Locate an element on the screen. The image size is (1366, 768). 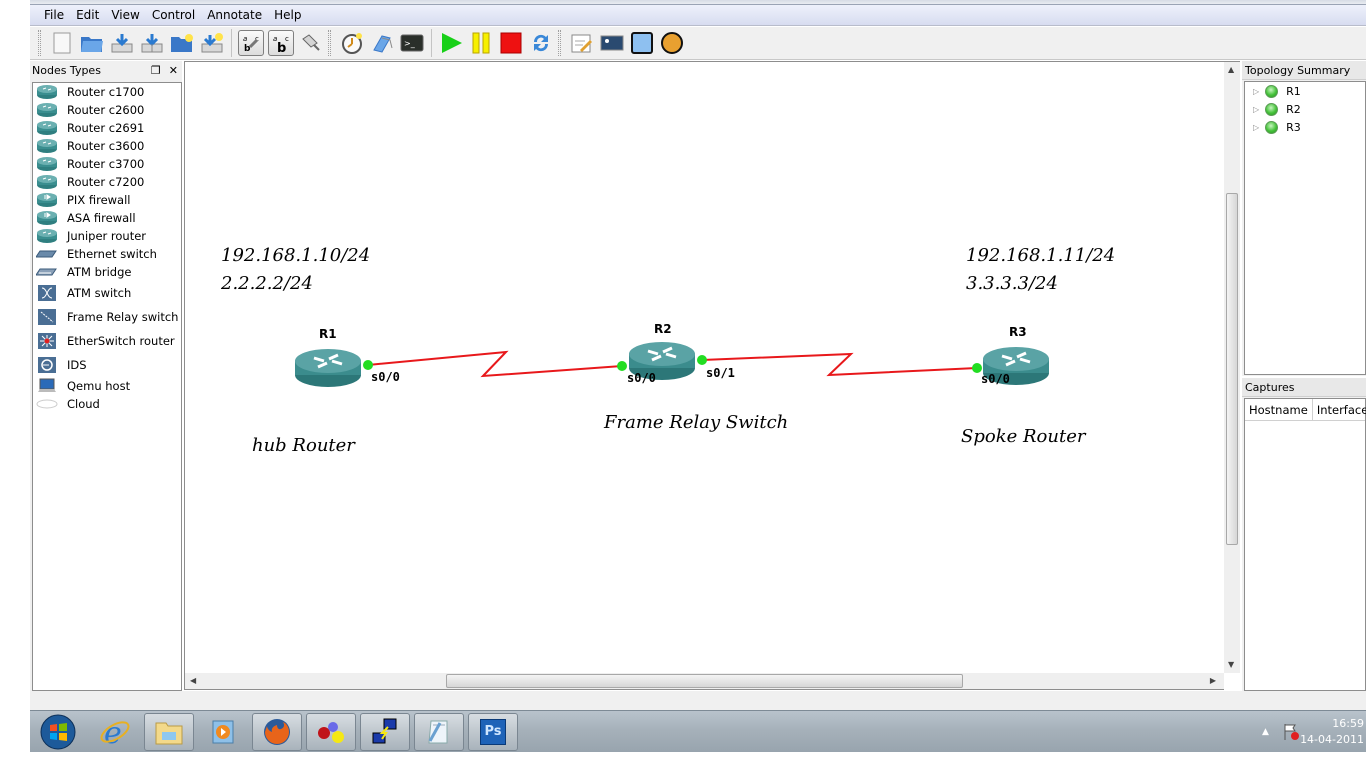
canvas-horizontal-scrollbar: ◀ ▶ is located at coordinates (704, 681).